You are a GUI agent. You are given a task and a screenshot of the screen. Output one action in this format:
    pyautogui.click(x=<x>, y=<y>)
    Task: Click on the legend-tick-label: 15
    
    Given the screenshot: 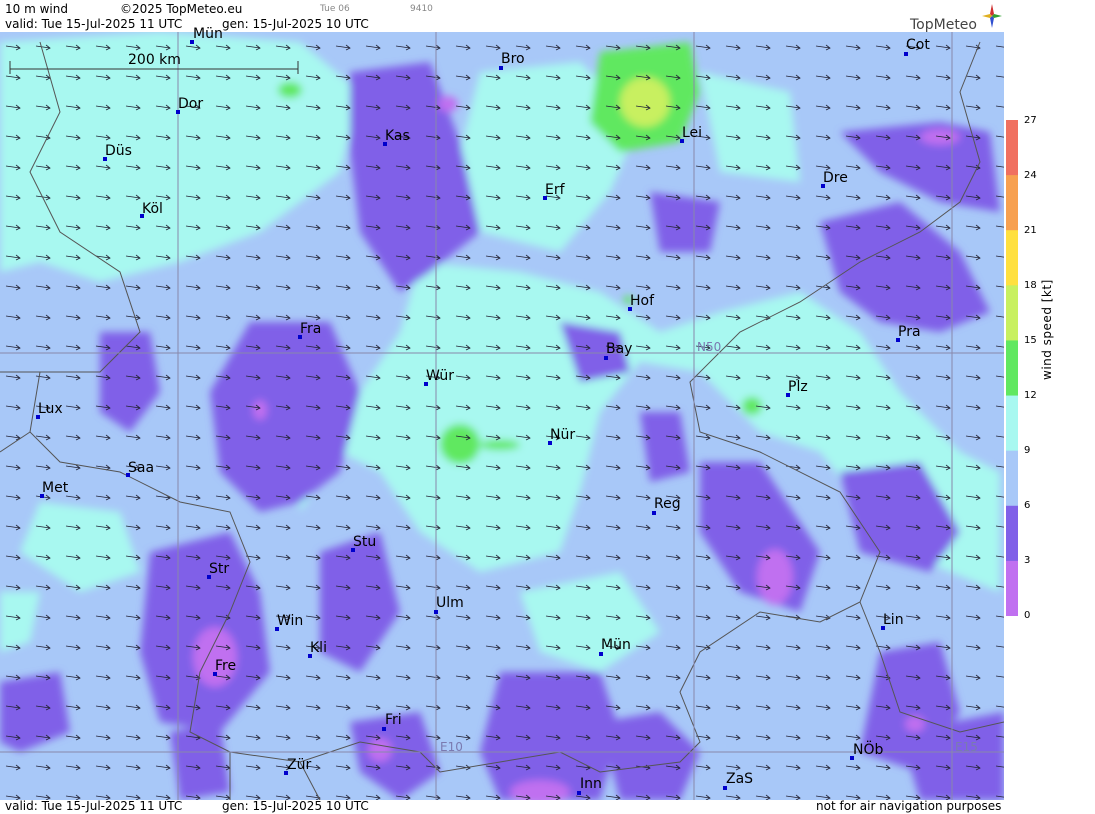 What is the action you would take?
    pyautogui.click(x=1030, y=340)
    